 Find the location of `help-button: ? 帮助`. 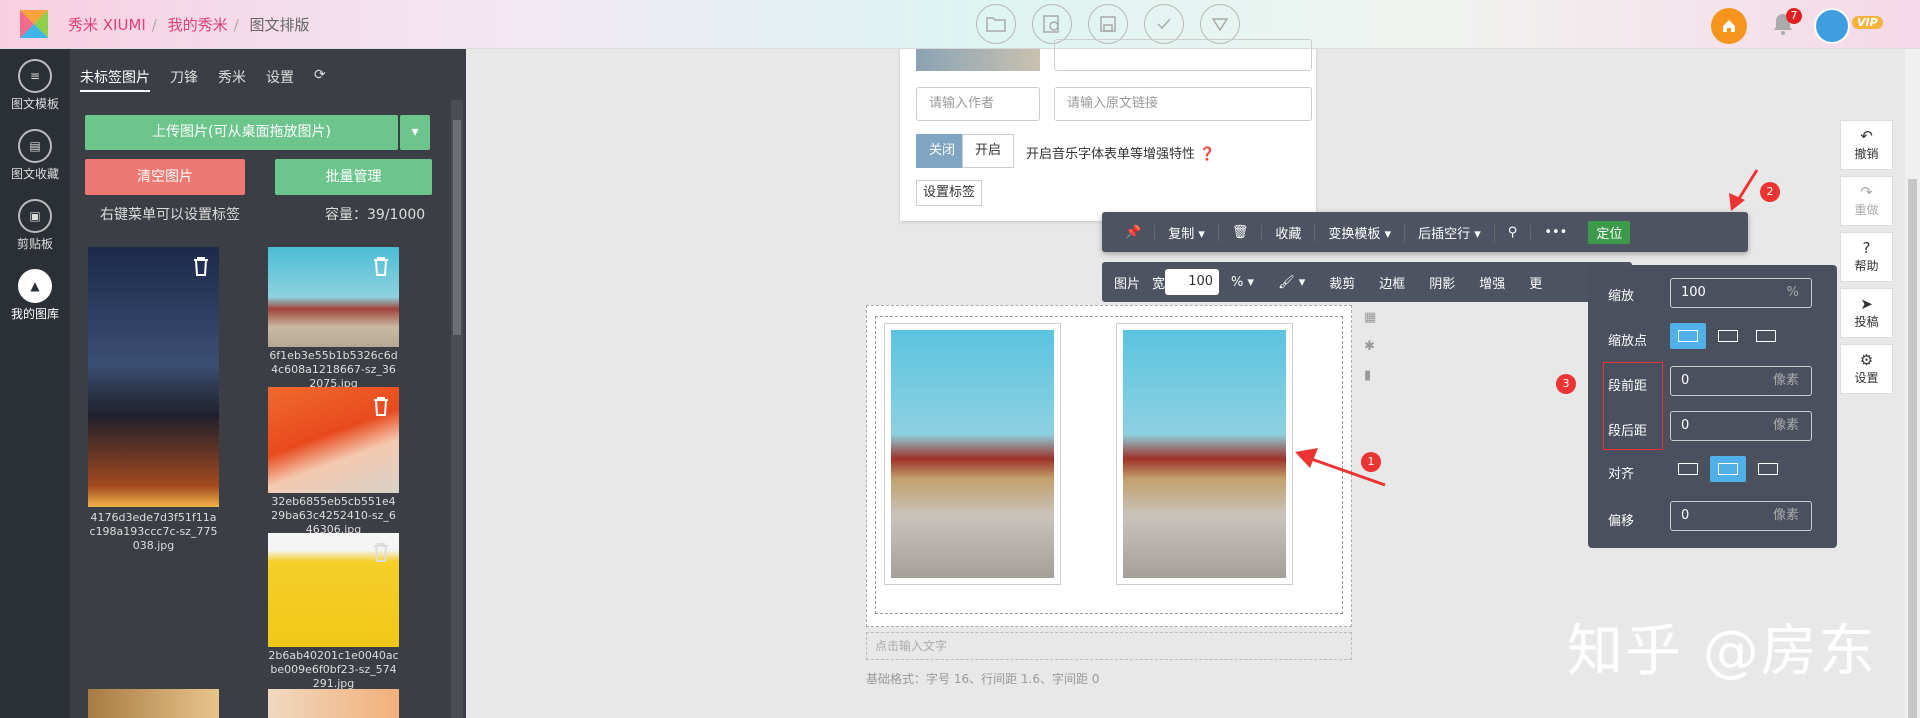

help-button: ? 帮助 is located at coordinates (1866, 257).